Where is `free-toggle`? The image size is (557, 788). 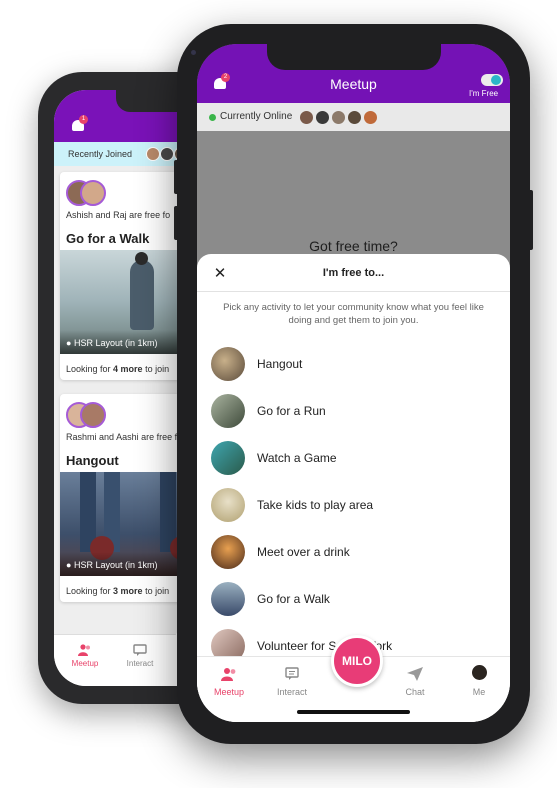 free-toggle is located at coordinates (492, 80).